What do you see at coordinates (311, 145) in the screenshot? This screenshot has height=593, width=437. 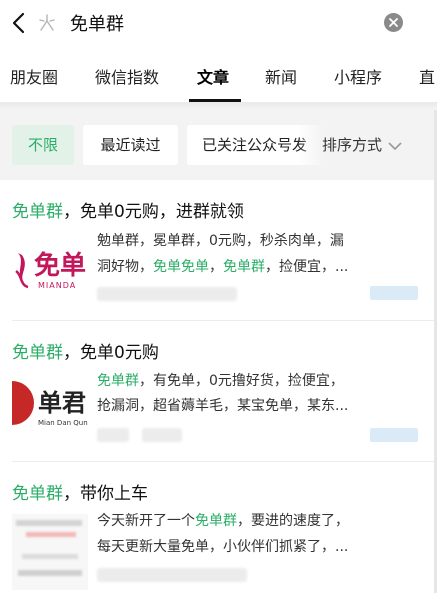 I see `sort-fade` at bounding box center [311, 145].